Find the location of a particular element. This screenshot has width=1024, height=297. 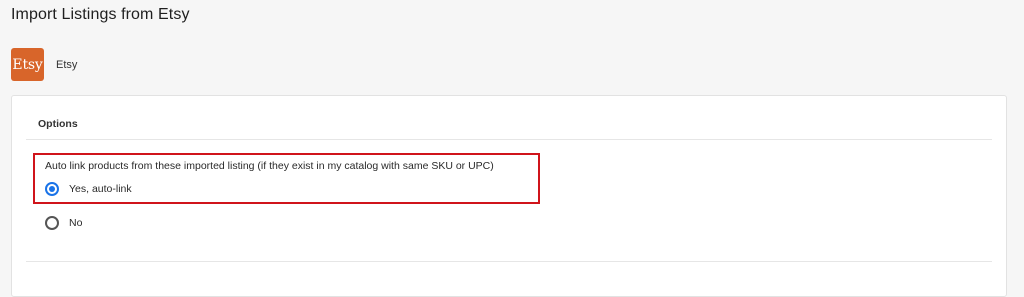

channel-header: Etsy Etsy is located at coordinates (44, 64).